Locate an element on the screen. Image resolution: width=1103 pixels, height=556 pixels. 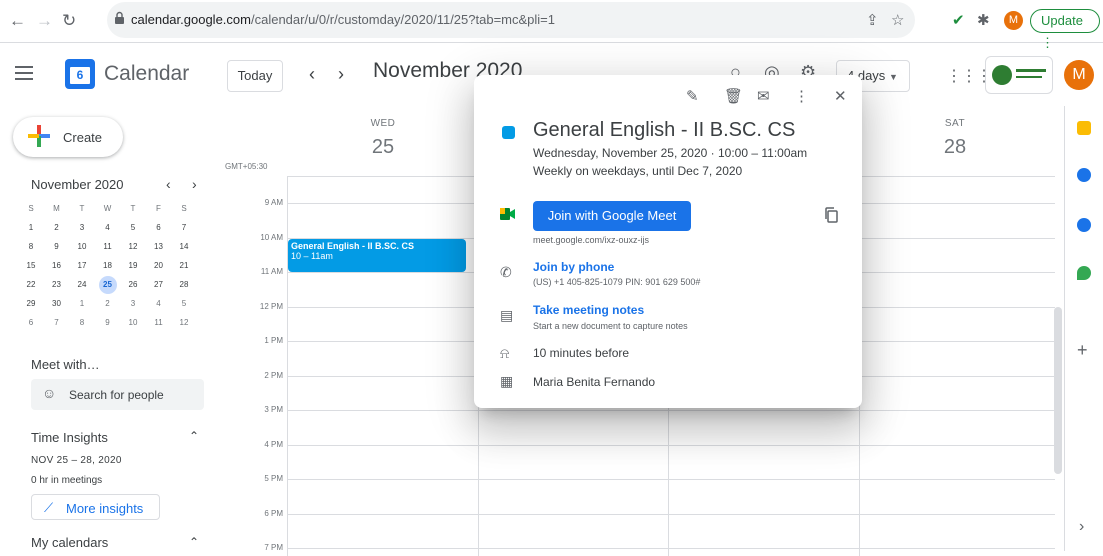
mini-prev-month-icon: ‹ is located at coordinates (168, 184).